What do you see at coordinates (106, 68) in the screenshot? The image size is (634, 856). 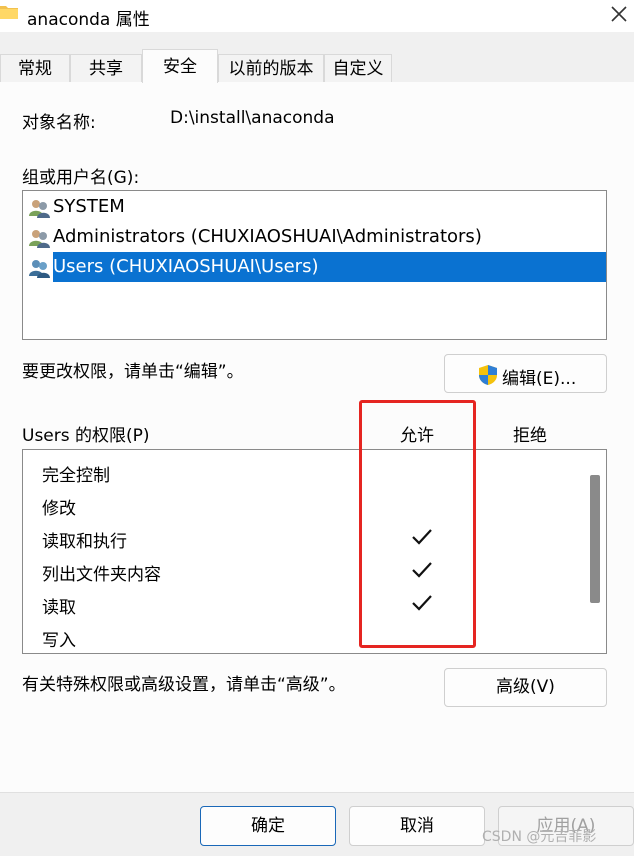 I see `tab-sharing: 共享` at bounding box center [106, 68].